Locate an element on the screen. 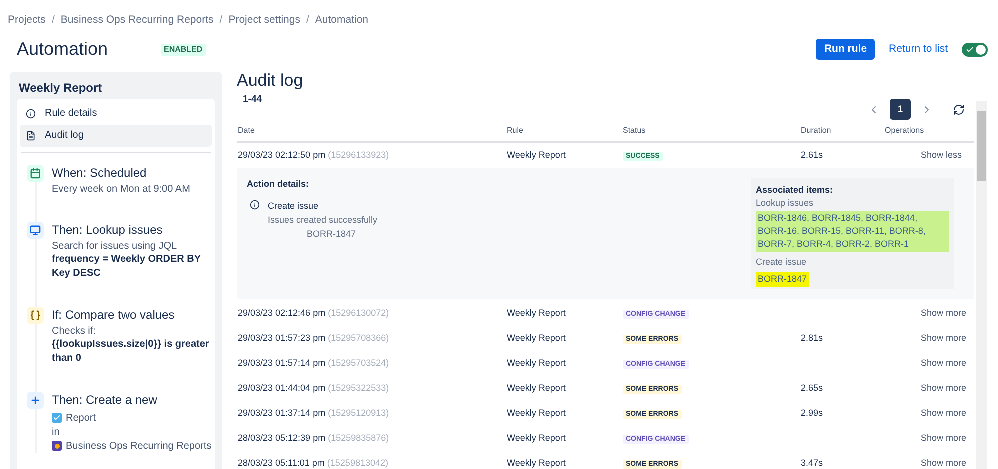 This screenshot has height=469, width=998. breadcrumb-link: Project settings is located at coordinates (264, 21).